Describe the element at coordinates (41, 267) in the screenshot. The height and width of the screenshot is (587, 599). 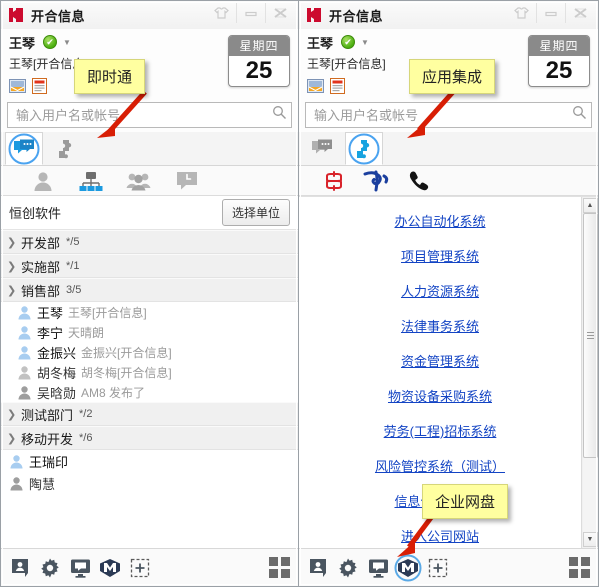
I see `dept-name: 实施部` at that location.